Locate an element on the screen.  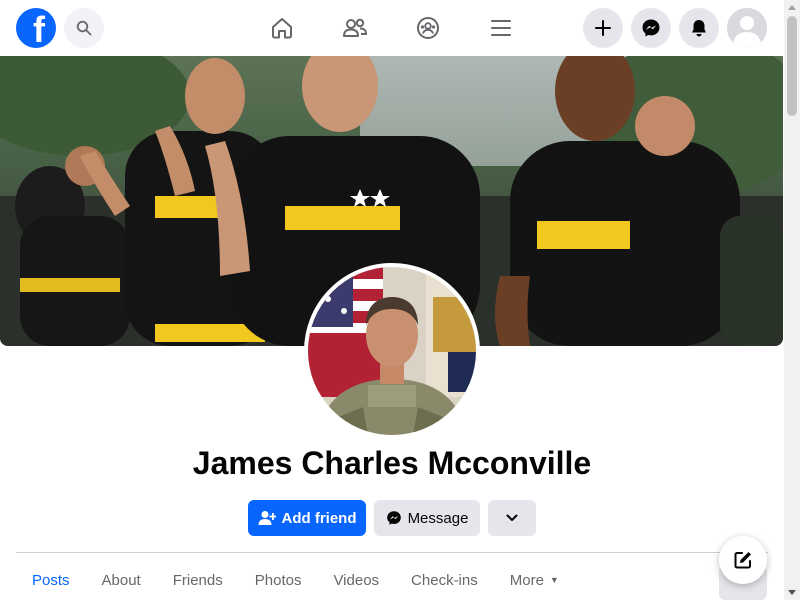
tab-posts: Posts is located at coordinates (51, 580).